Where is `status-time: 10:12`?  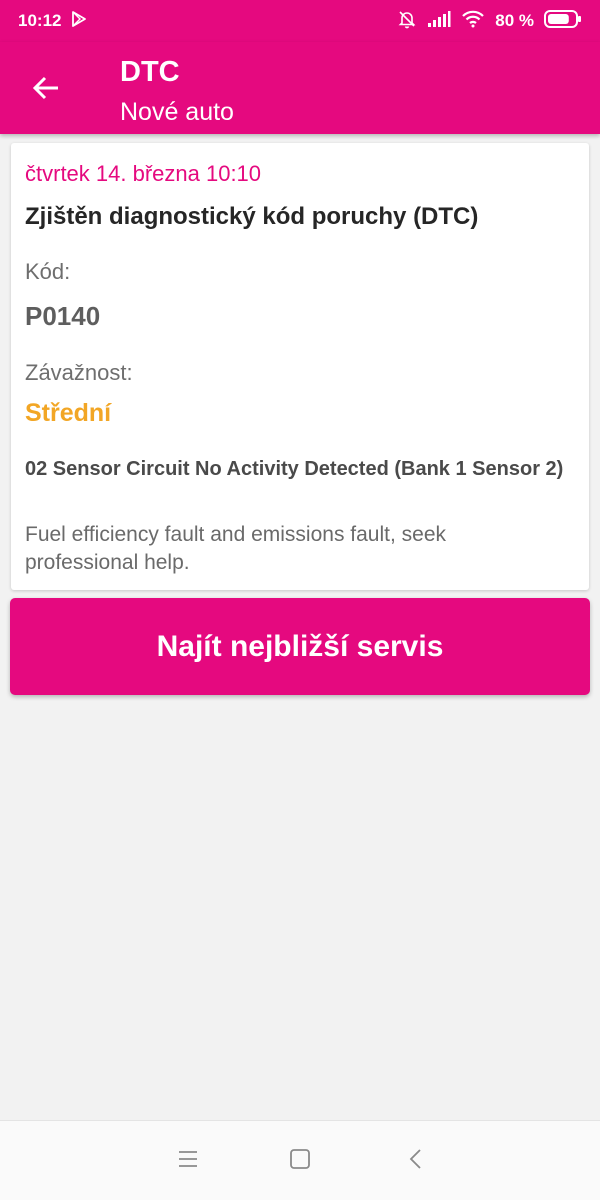
status-time: 10:12 is located at coordinates (40, 20).